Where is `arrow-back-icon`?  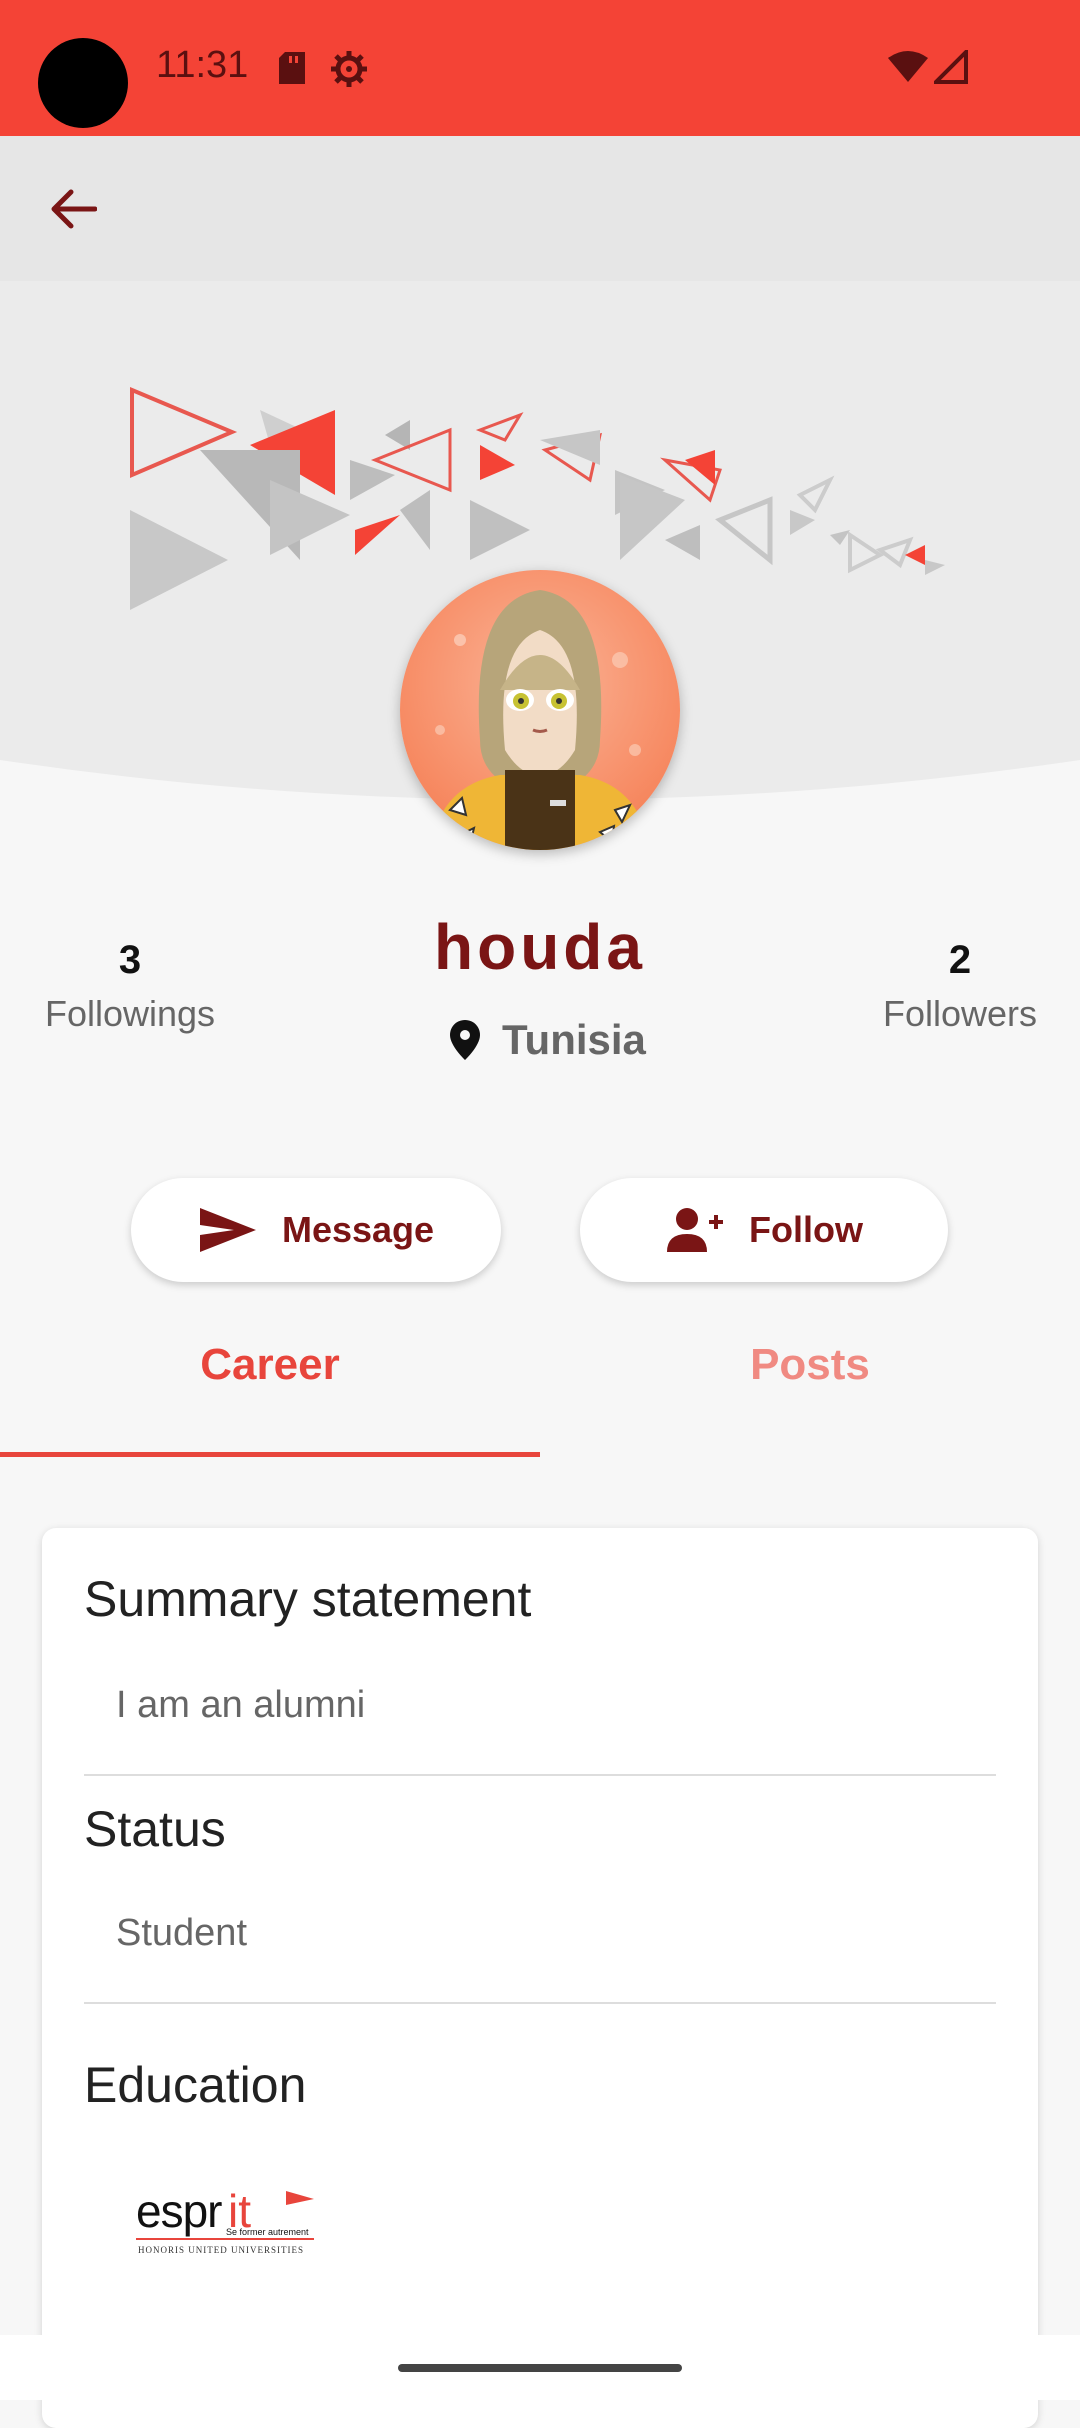 arrow-back-icon is located at coordinates (74, 209).